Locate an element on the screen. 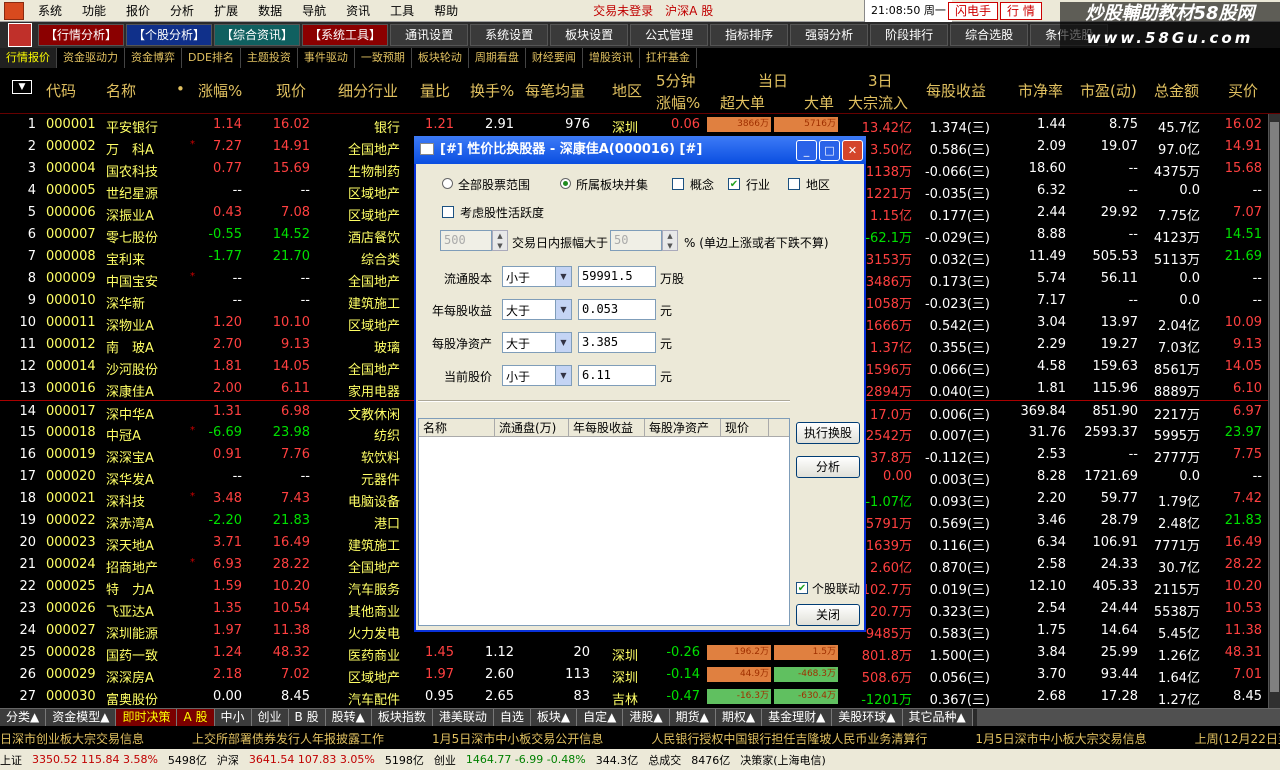 The height and width of the screenshot is (770, 1280). scroll-thumb is located at coordinates (1274, 407).